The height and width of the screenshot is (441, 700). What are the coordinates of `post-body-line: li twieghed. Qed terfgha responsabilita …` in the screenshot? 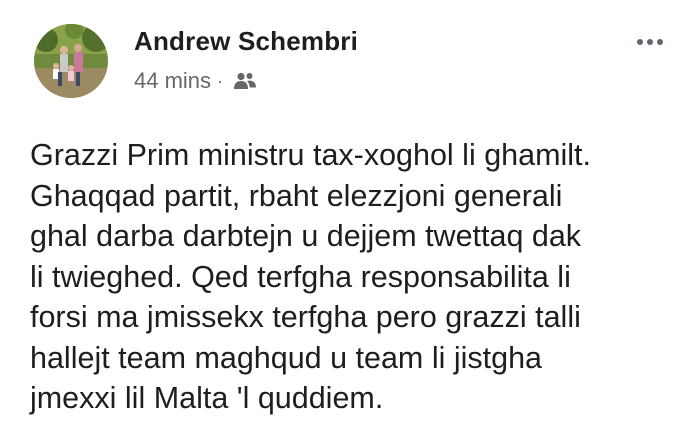 It's located at (300, 276).